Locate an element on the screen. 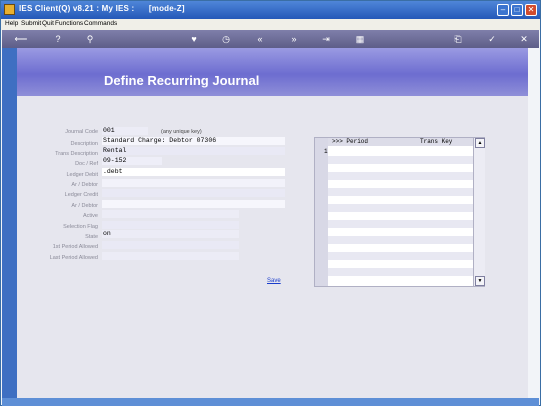  grid-header: >>> Period Trans Key is located at coordinates (400, 142).